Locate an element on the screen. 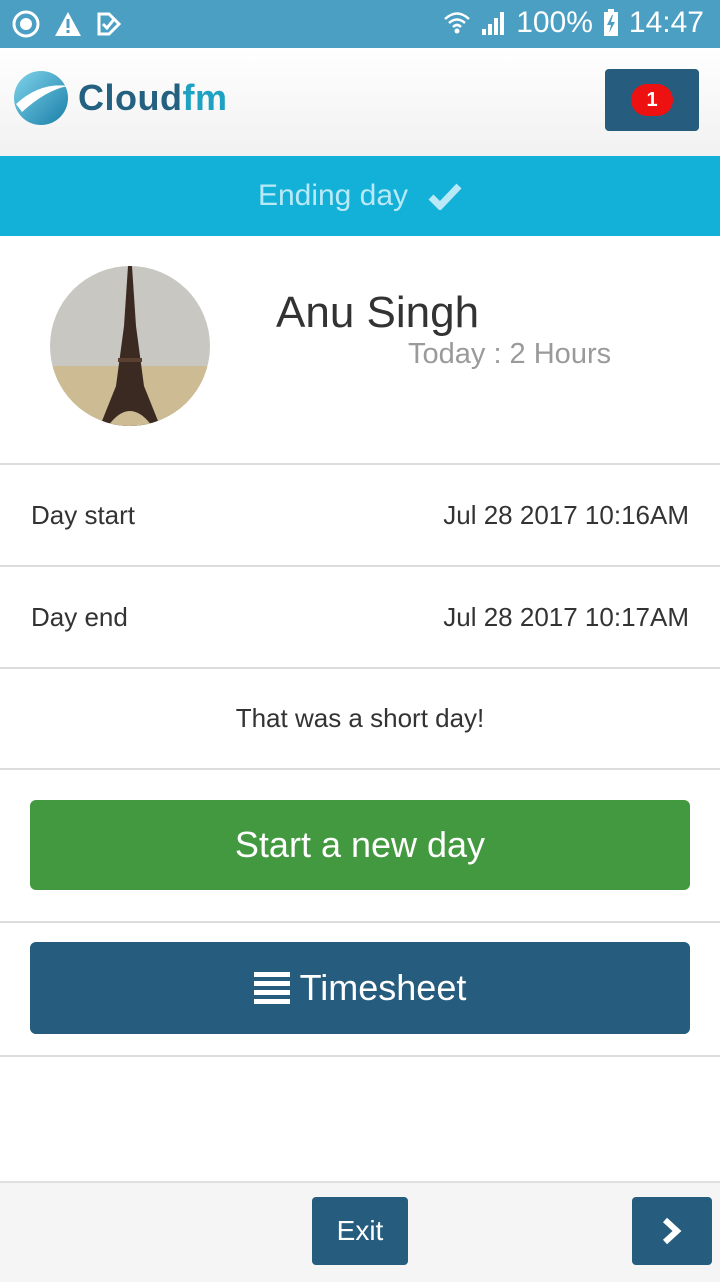 The image size is (720, 1282). chevron-right-icon is located at coordinates (672, 1231).